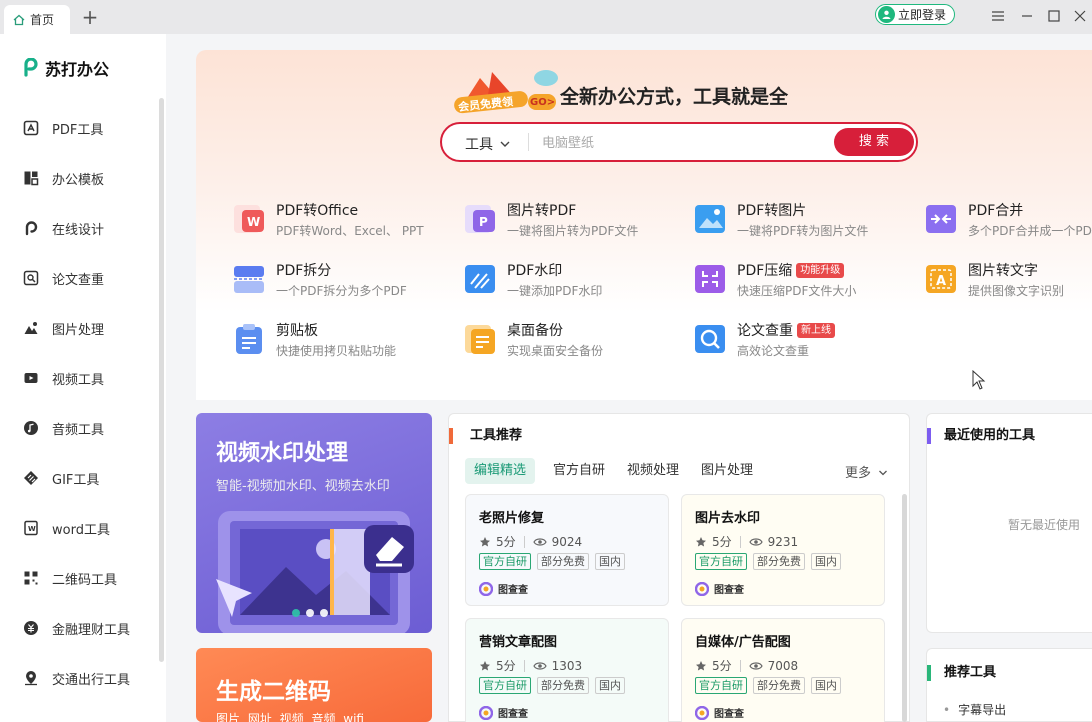 This screenshot has height=722, width=1092. What do you see at coordinates (31, 328) in the screenshot?
I see `image-icon` at bounding box center [31, 328].